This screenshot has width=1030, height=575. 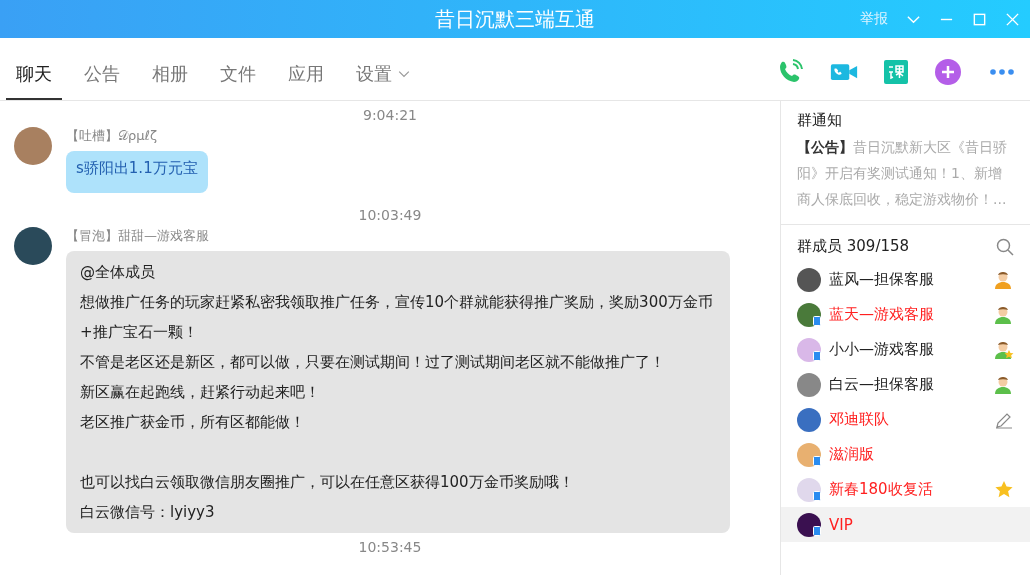 What do you see at coordinates (859, 419) in the screenshot?
I see `member-name: 邓迪联队` at bounding box center [859, 419].